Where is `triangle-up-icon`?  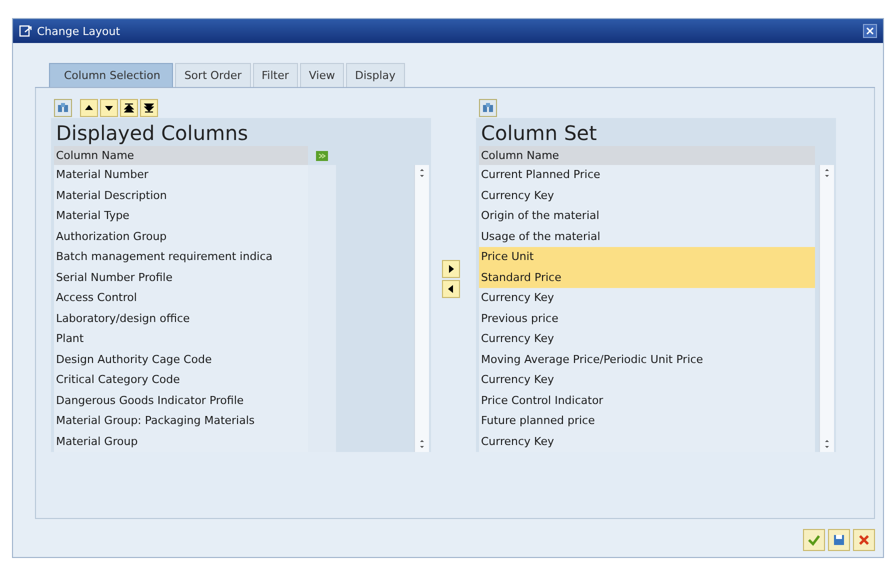
triangle-up-icon is located at coordinates (89, 108).